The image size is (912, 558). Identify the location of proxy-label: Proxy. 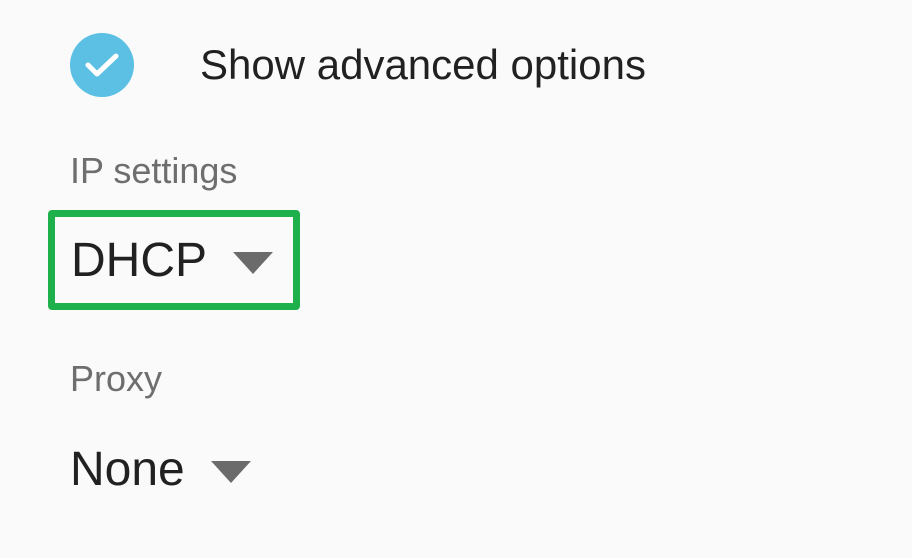
(116, 378).